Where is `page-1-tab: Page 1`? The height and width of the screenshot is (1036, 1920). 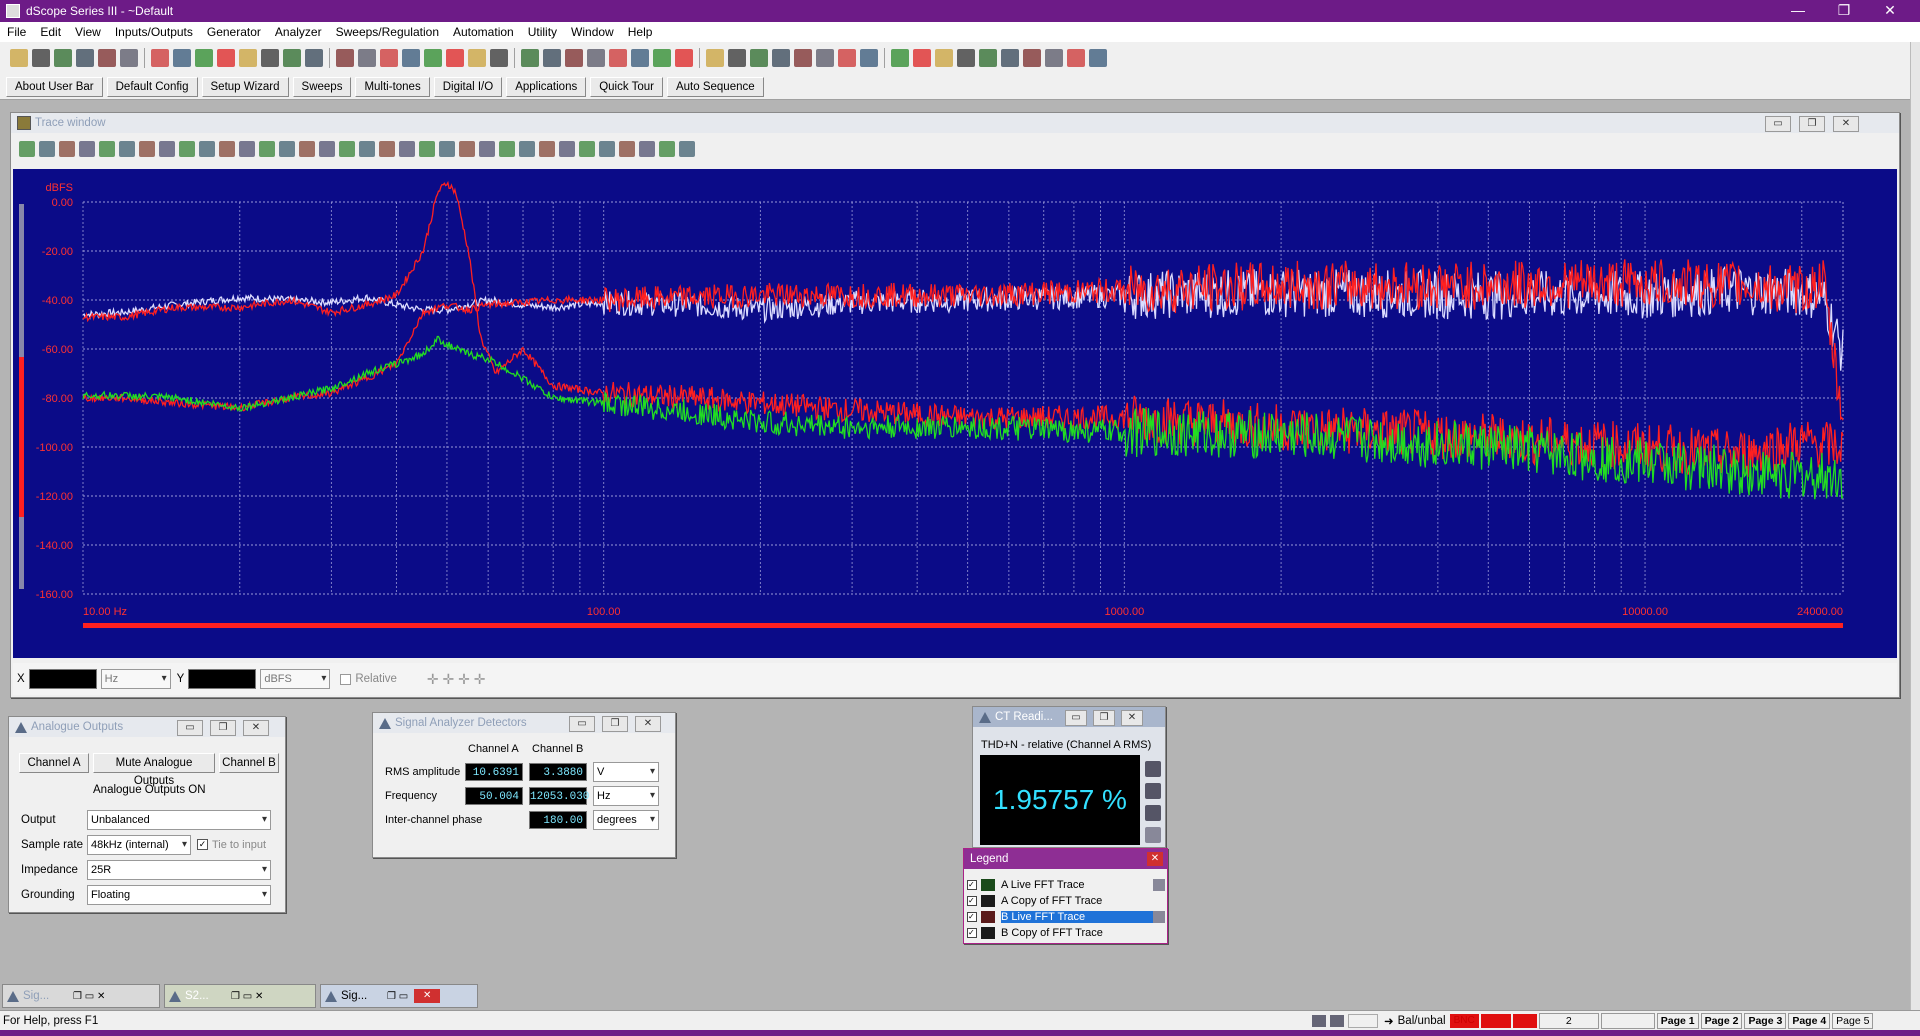
page-1-tab: Page 1 is located at coordinates (1677, 1020).